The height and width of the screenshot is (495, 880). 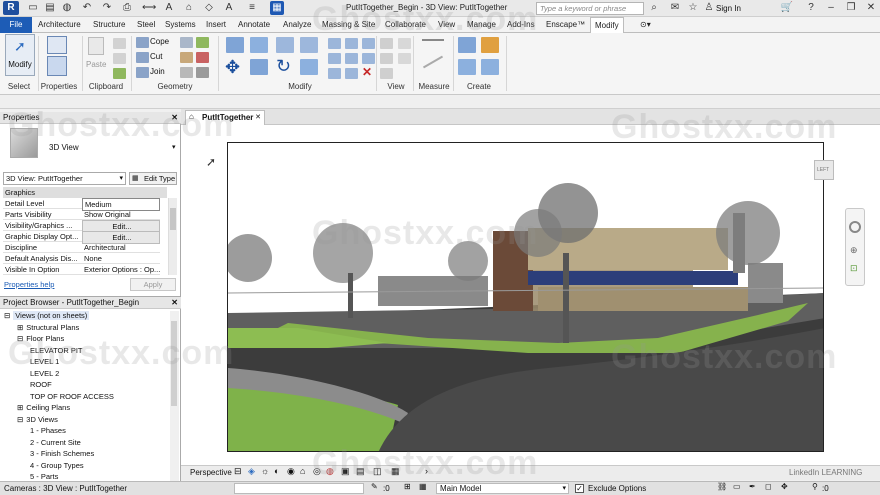 I want to click on view-tool-d-icon, so click(x=404, y=43).